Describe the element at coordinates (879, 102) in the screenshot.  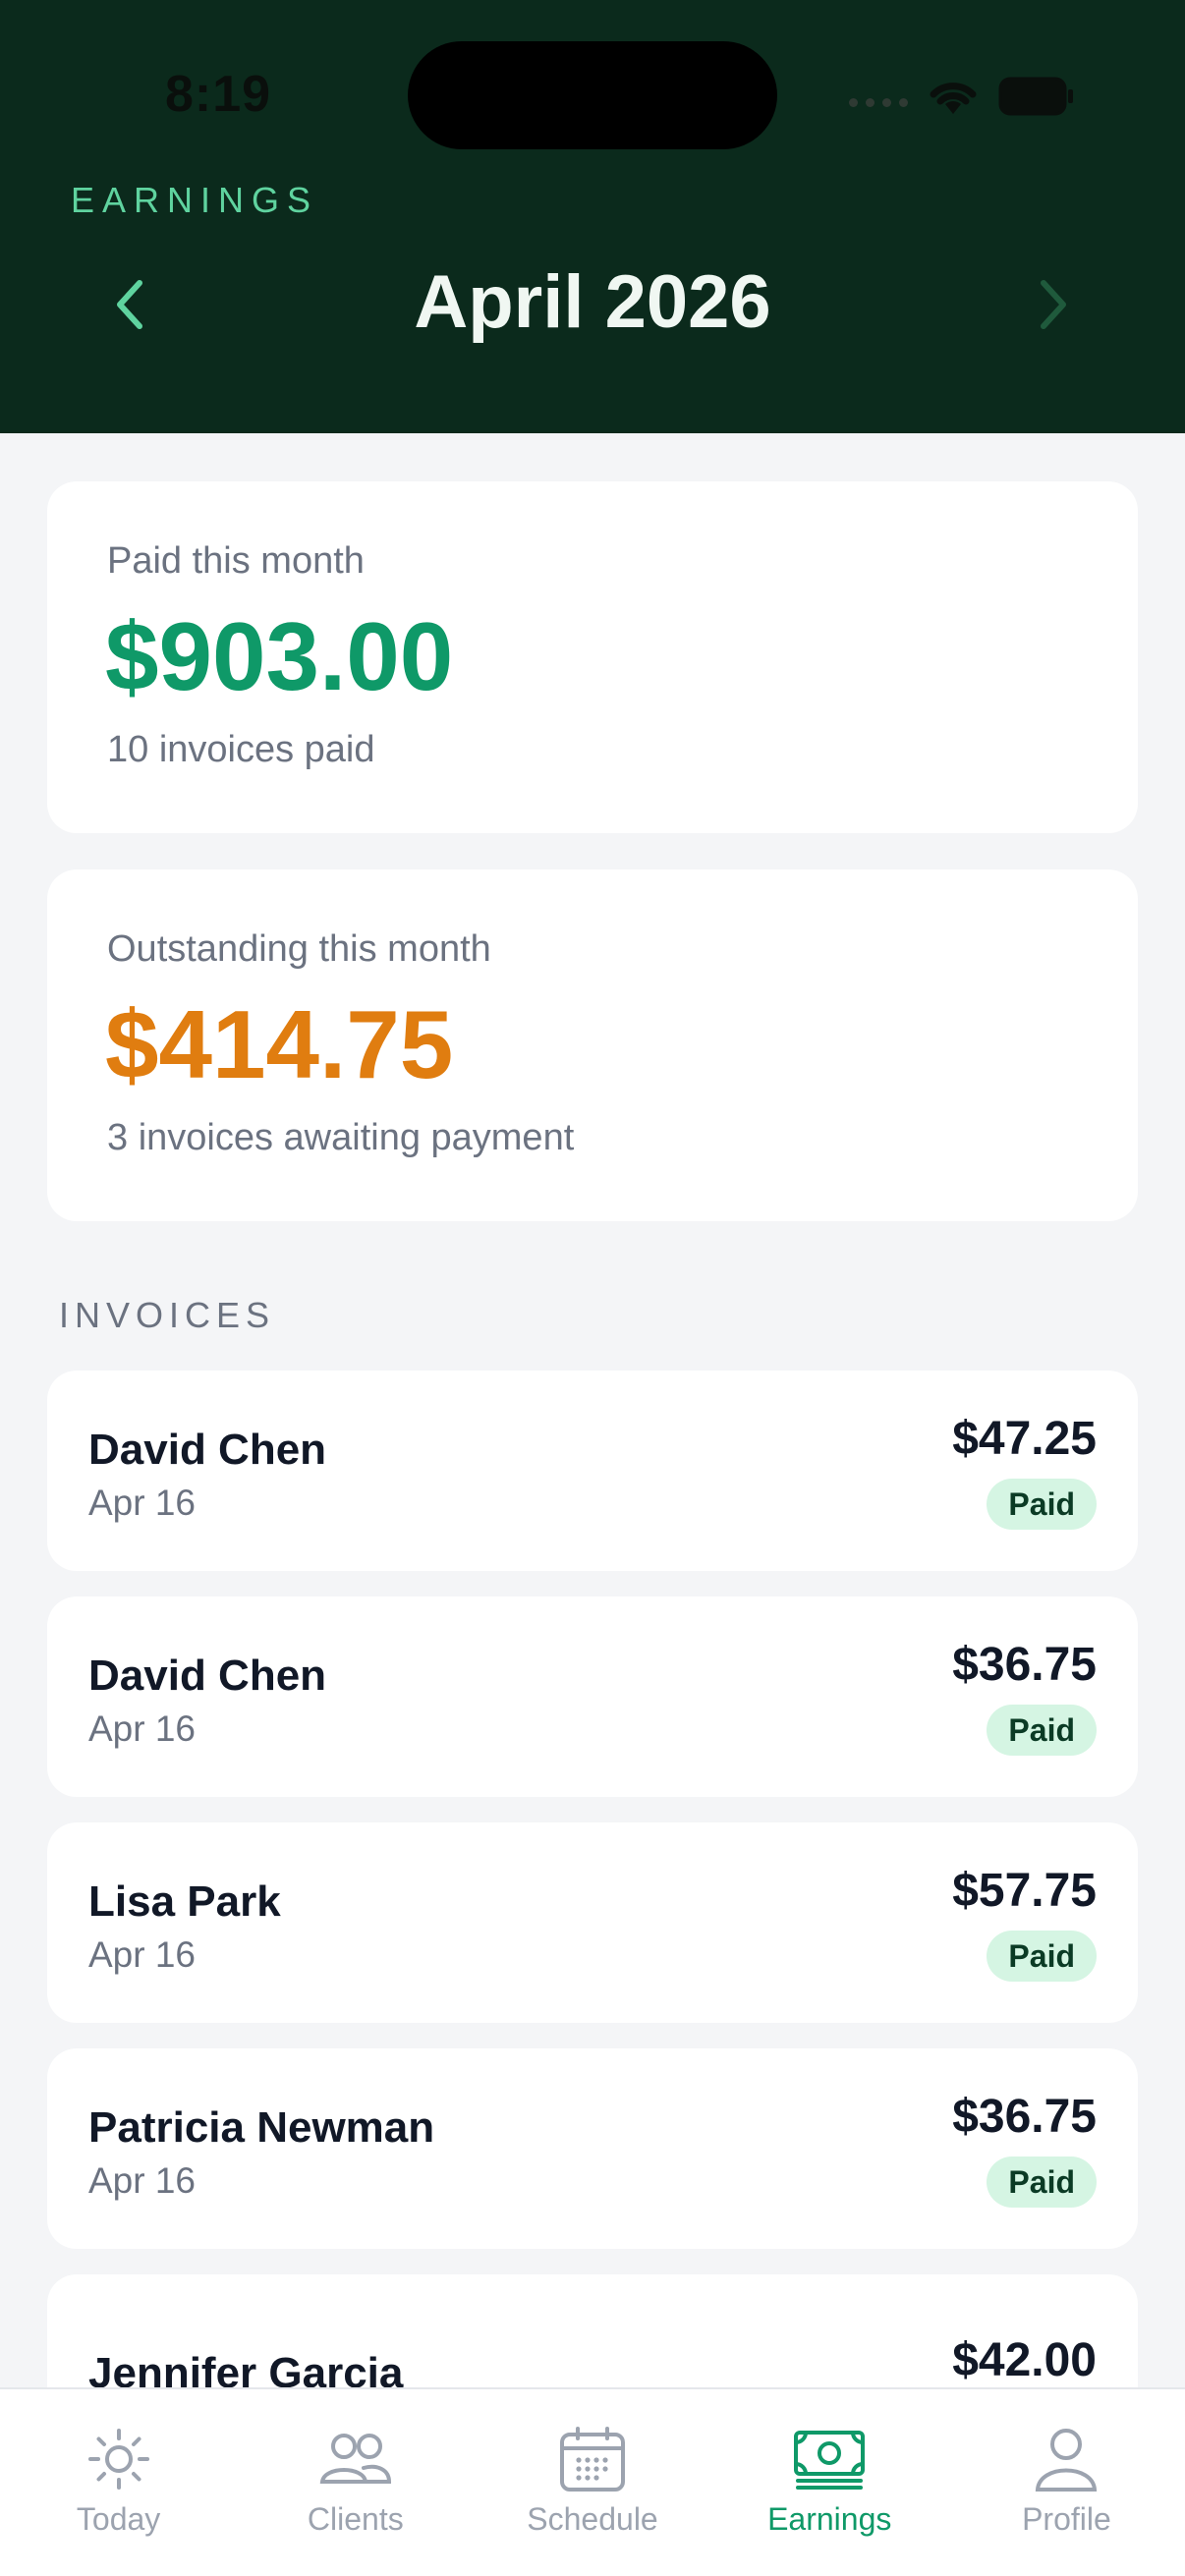
I see `cellular-signal-icon` at that location.